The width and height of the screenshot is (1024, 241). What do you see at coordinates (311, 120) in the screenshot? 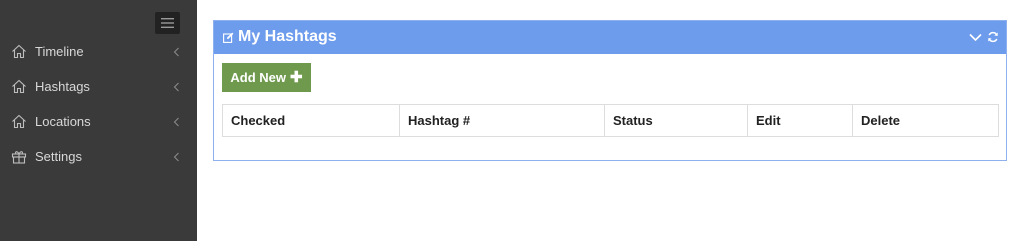
I see `column-header-checked: Checked` at bounding box center [311, 120].